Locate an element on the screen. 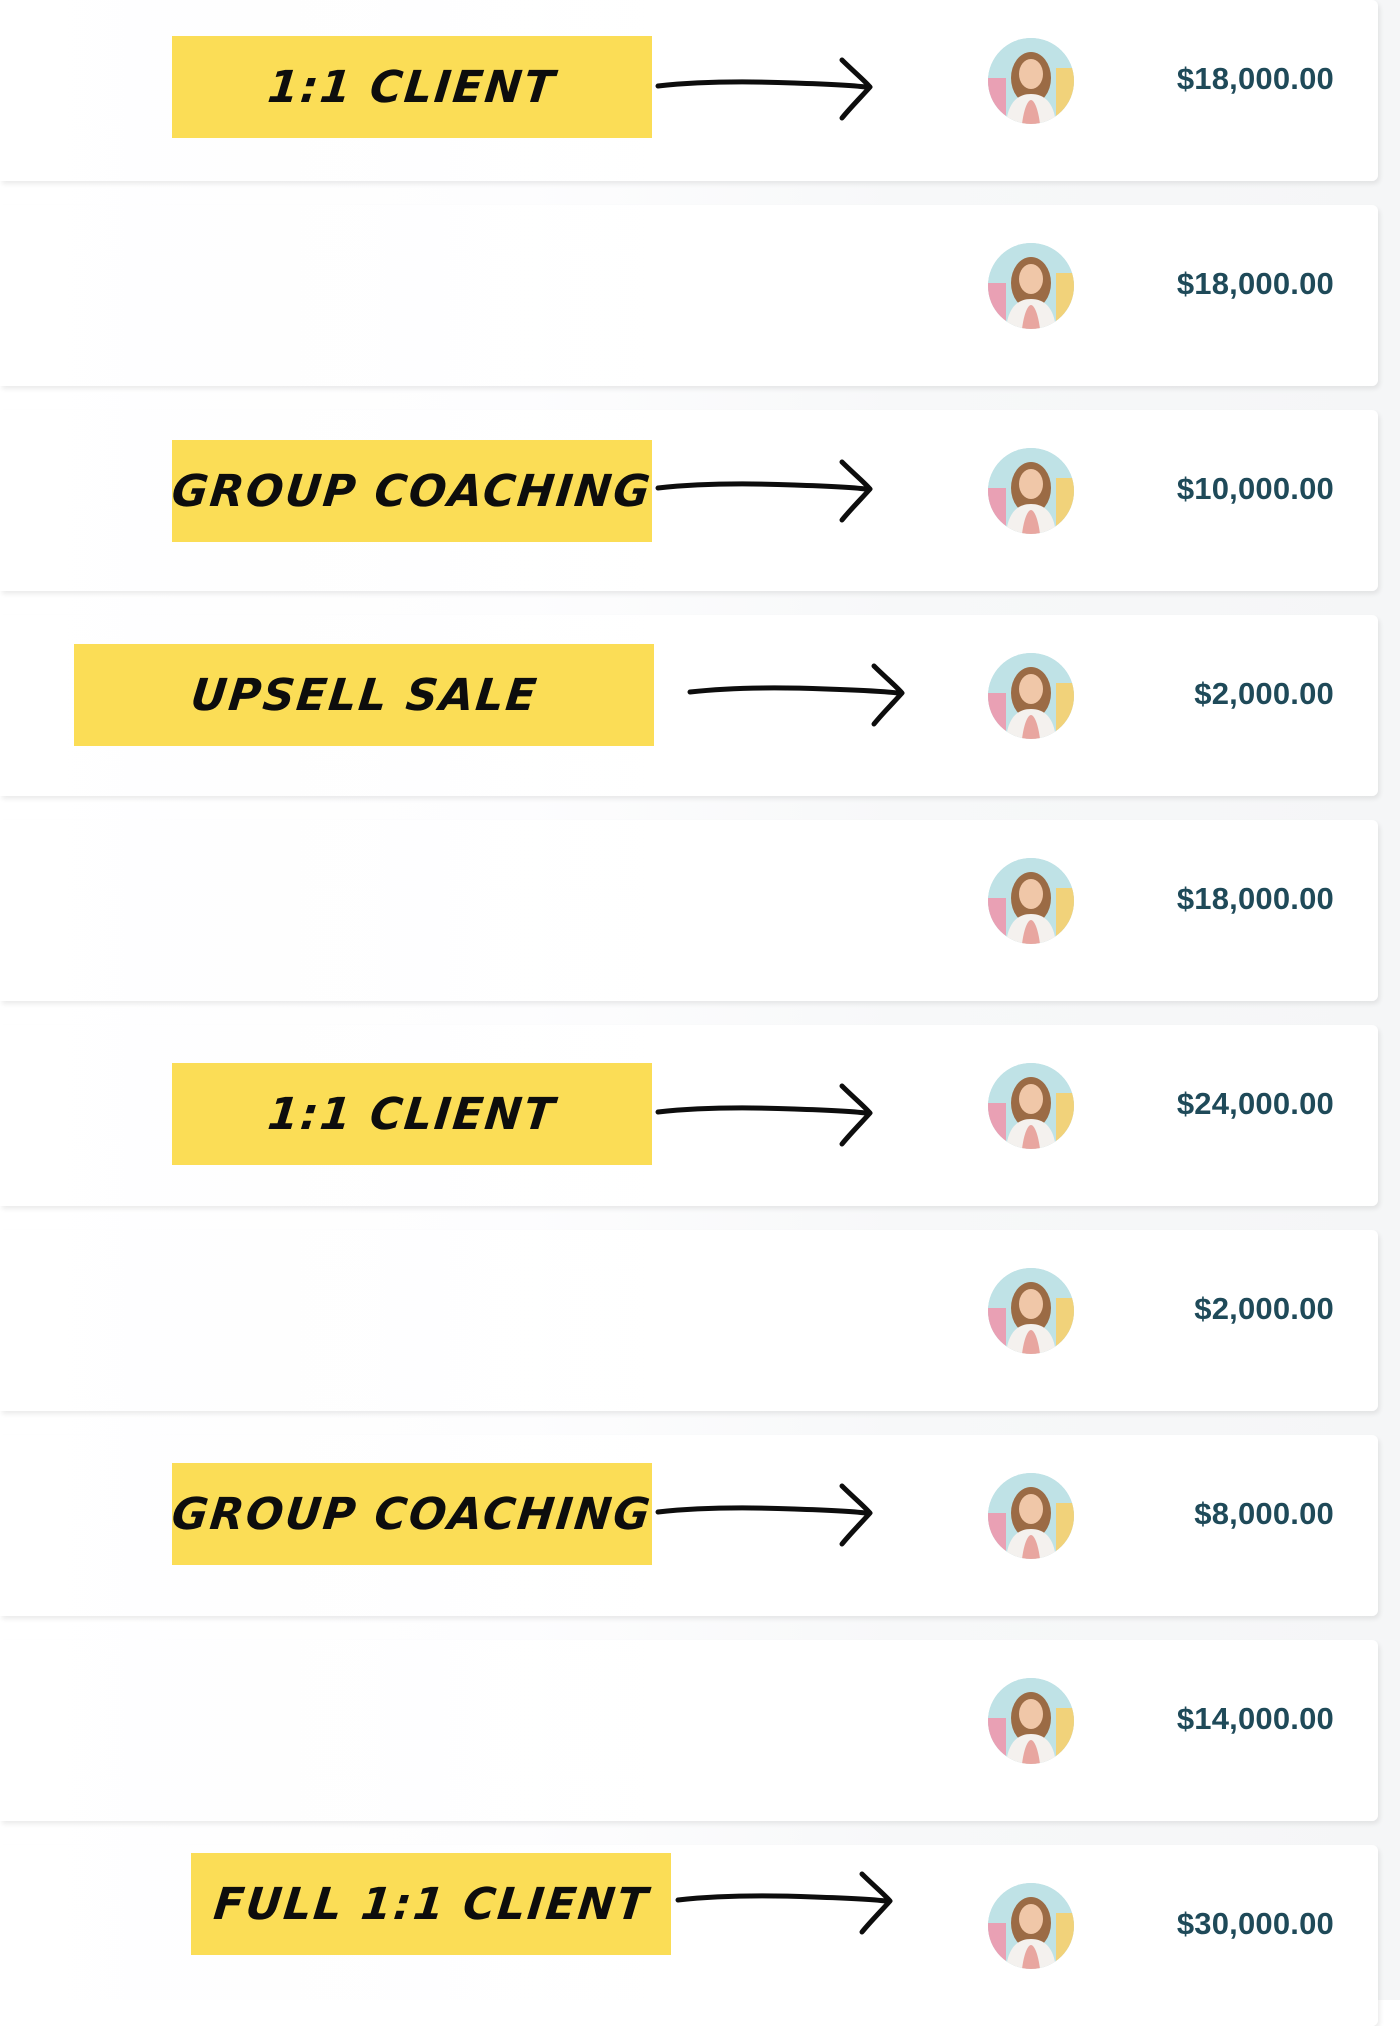 The width and height of the screenshot is (1400, 2026). sale-amount: $14,000.00 is located at coordinates (1255, 1718).